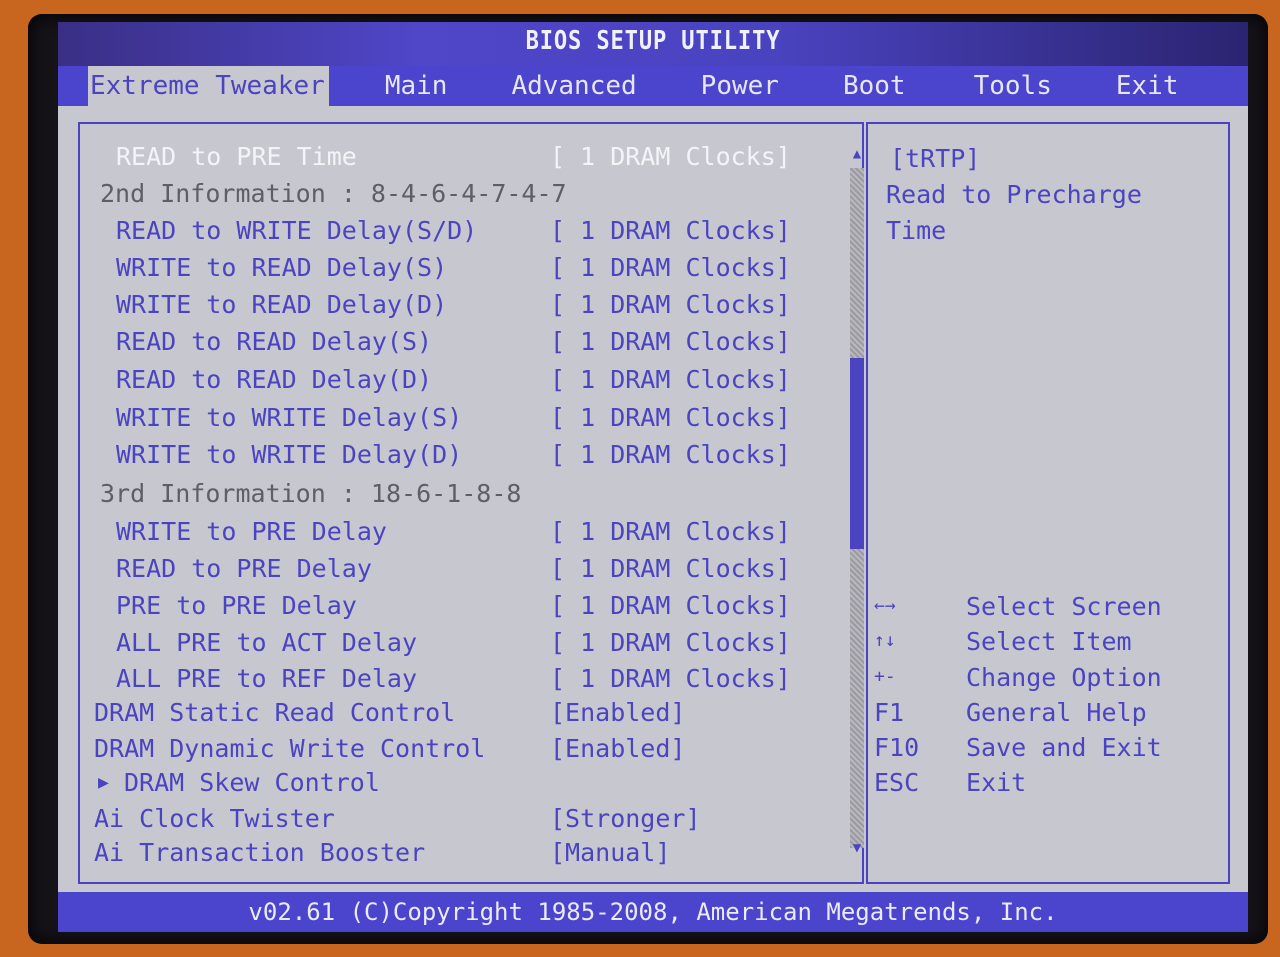 Image resolution: width=1280 pixels, height=957 pixels. Describe the element at coordinates (460, 572) in the screenshot. I see `setting-row: READ to PRE Delay [ 1 DRAM Clocks]` at that location.